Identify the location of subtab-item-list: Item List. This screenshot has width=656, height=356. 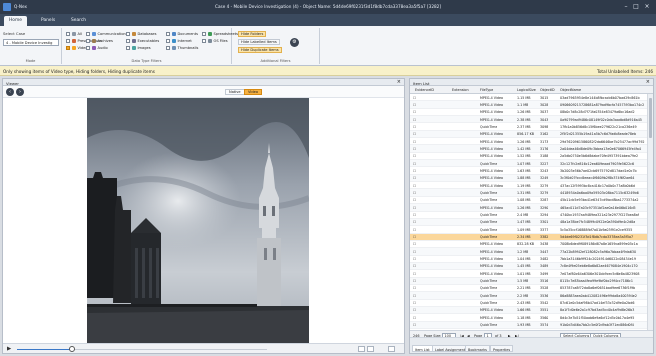
(422, 348).